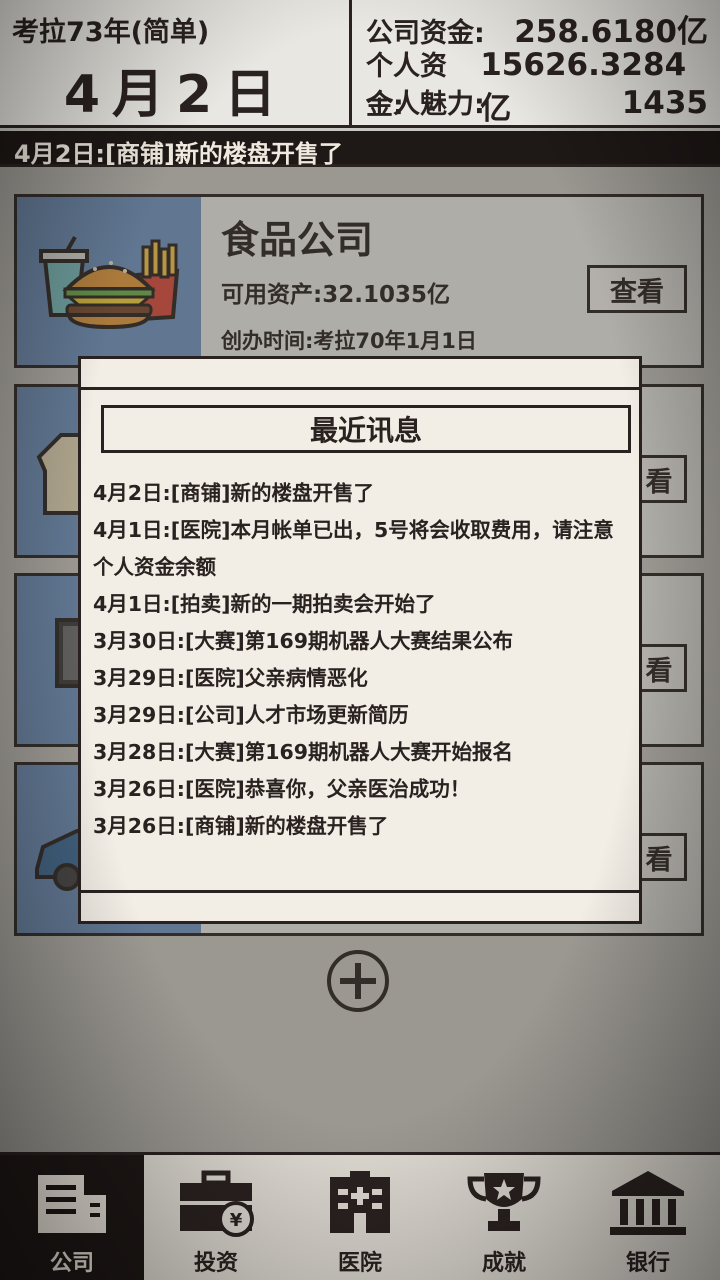 Image resolution: width=720 pixels, height=1280 pixels. Describe the element at coordinates (537, 85) in the screenshot. I see `personal-funds-row: 个人资金: 15626.3284亿` at that location.